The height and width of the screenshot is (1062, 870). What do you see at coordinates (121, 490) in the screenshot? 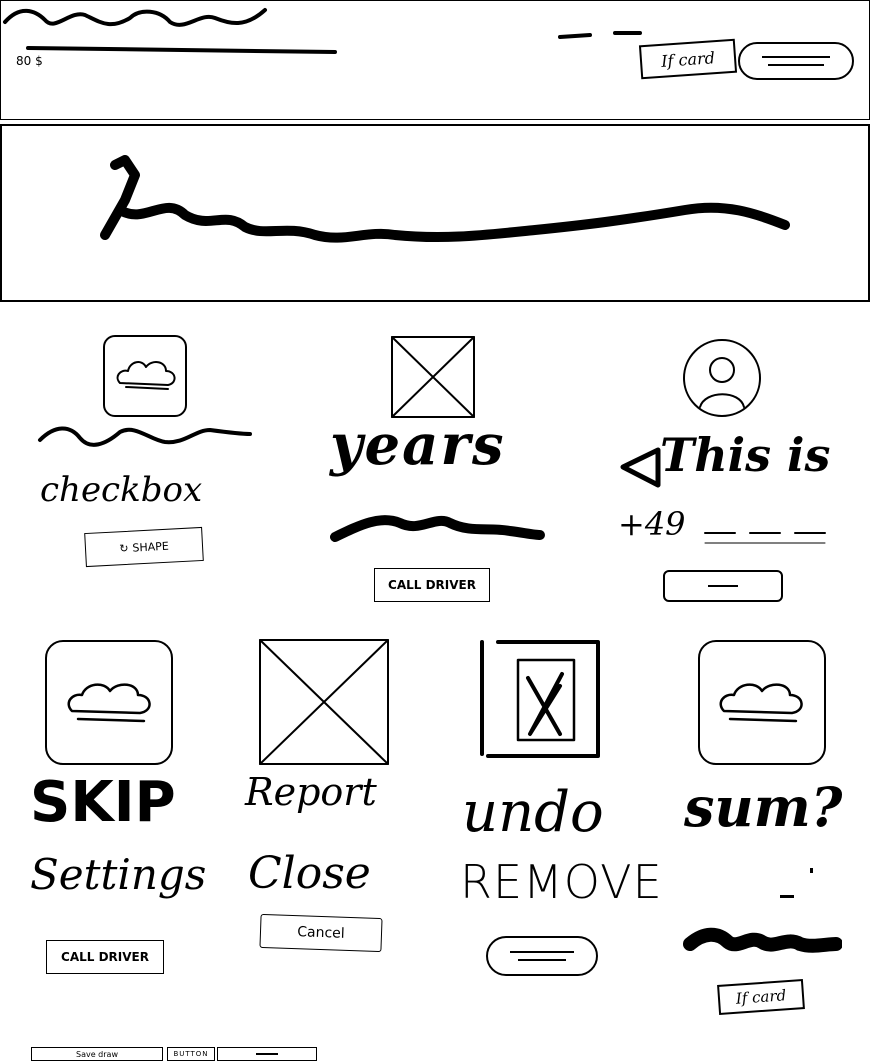
I see `card-a-heading: checkbox` at bounding box center [121, 490].